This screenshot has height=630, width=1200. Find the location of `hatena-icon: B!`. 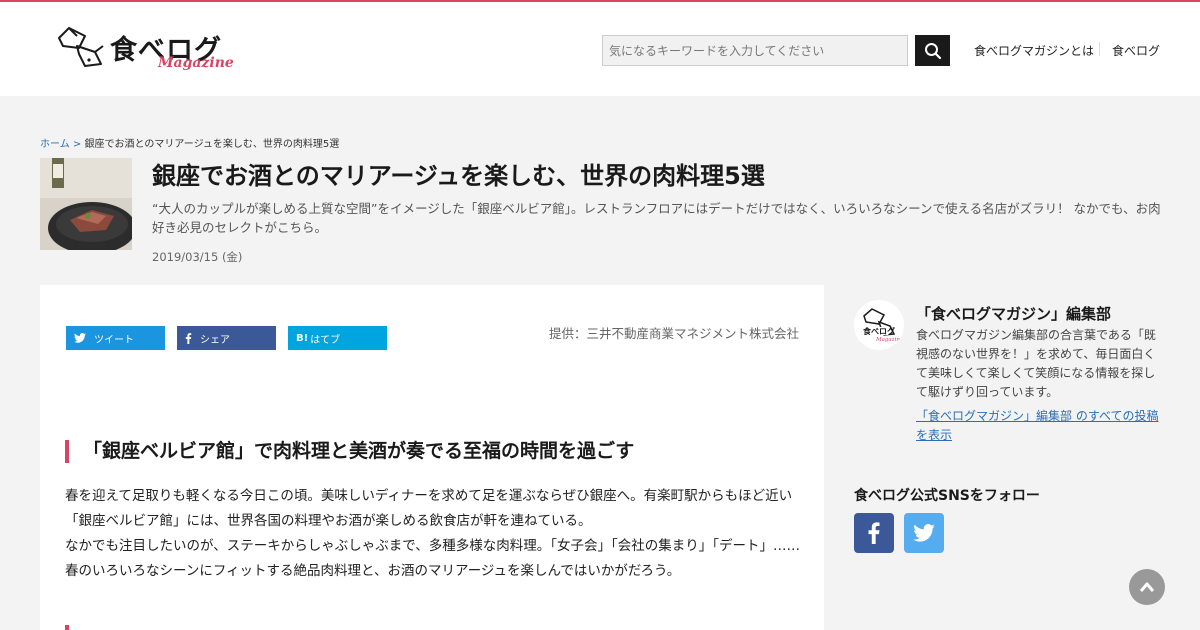

hatena-icon: B! is located at coordinates (302, 338).